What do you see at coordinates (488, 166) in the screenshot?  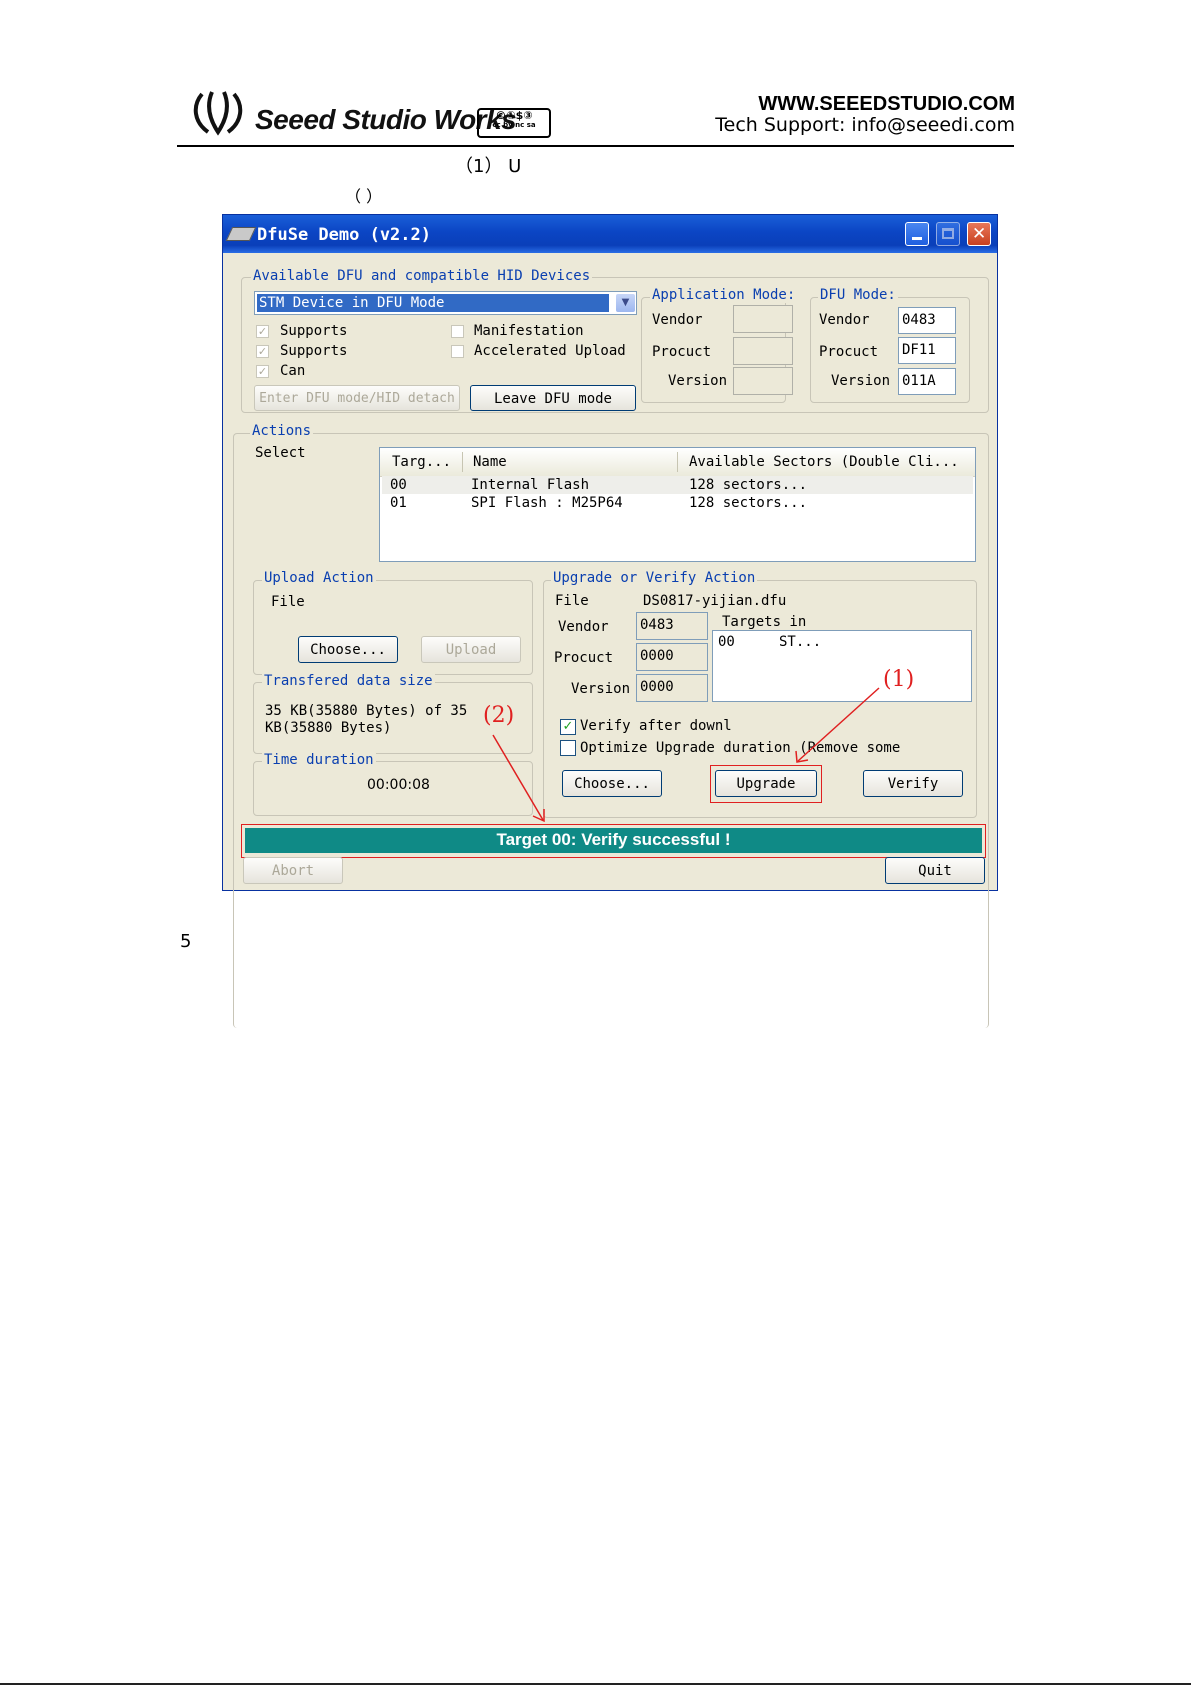 I see `step-heading: （1） U` at bounding box center [488, 166].